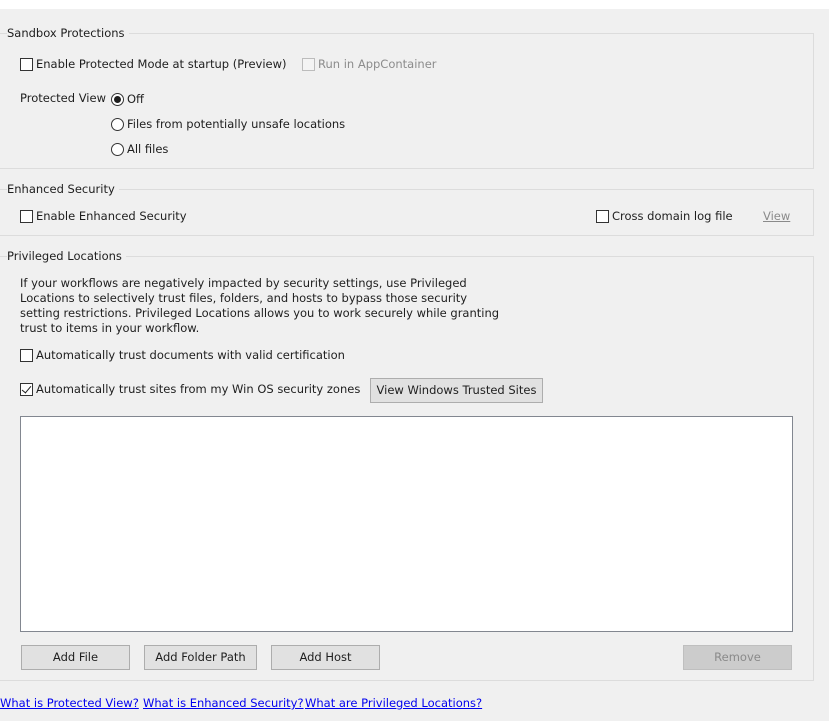  I want to click on protected-view-unsafe-radio, so click(117, 124).